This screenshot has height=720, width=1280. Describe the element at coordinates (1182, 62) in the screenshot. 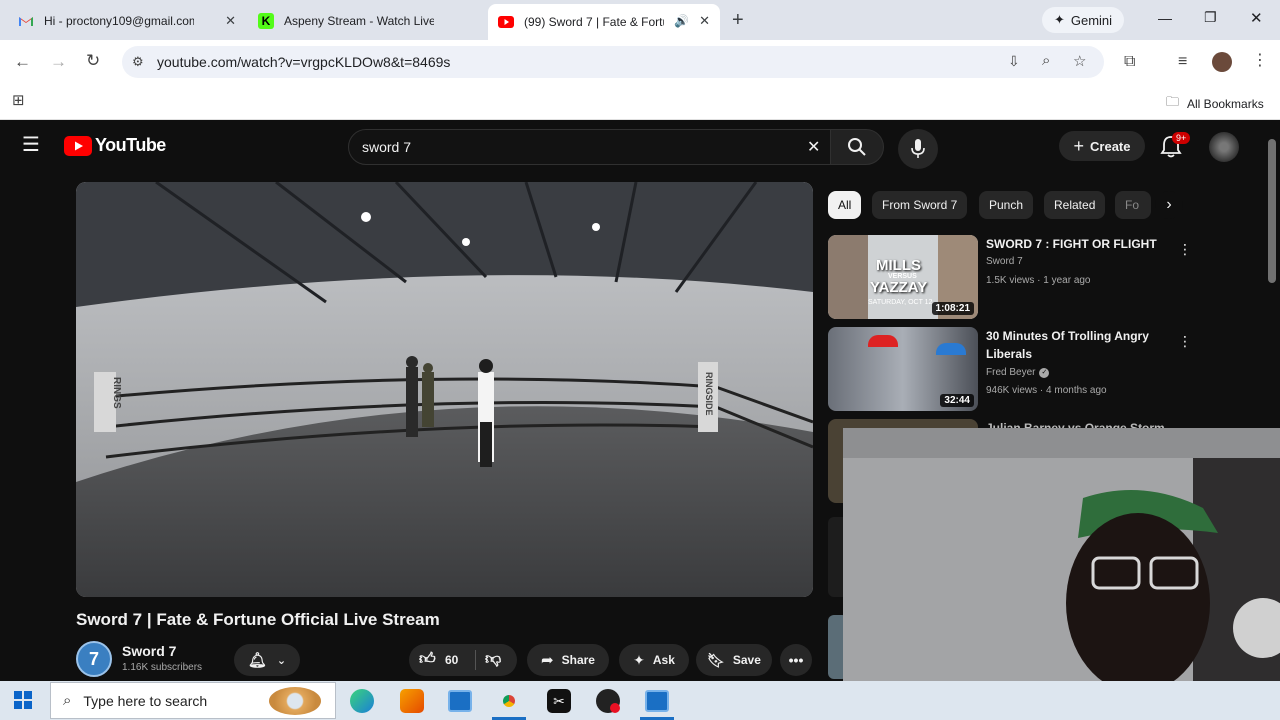

I see `media-control-icon: ≡` at that location.